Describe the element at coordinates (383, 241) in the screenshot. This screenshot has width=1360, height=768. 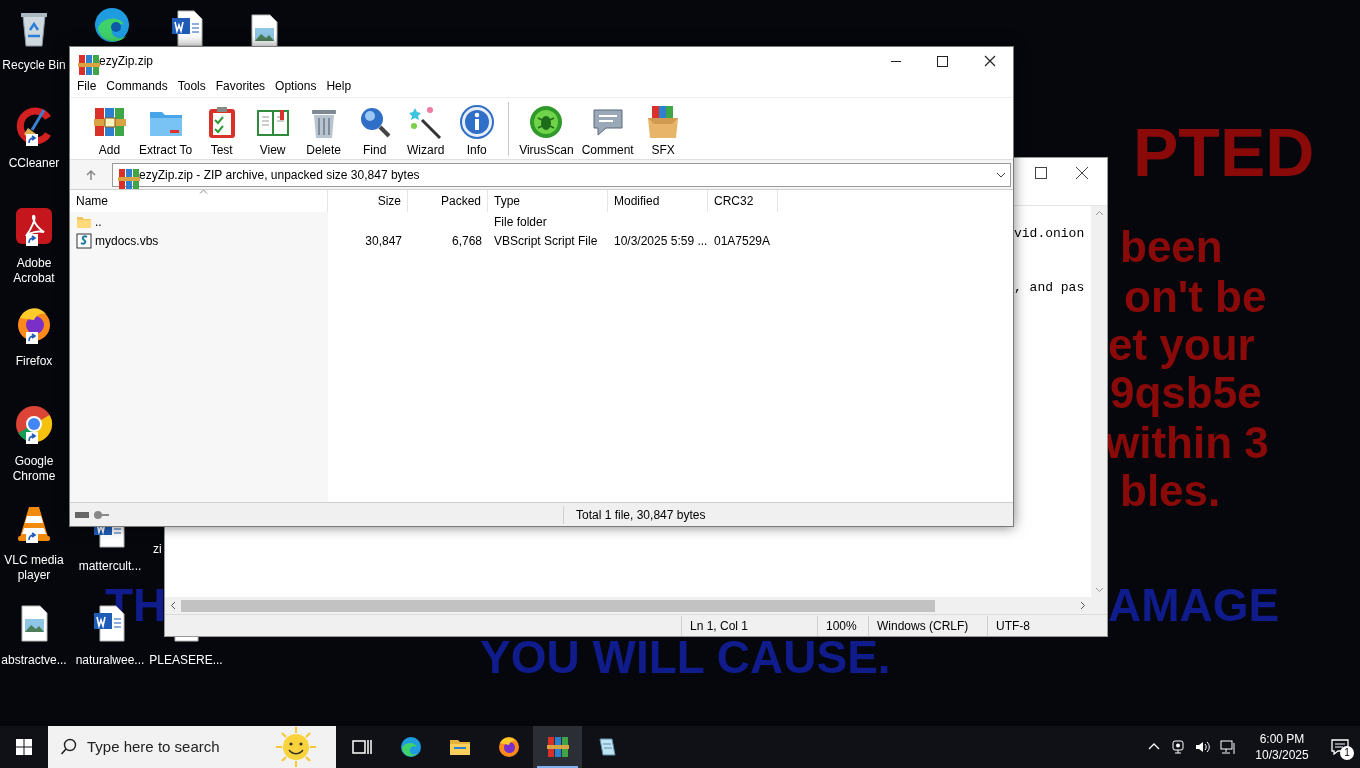
I see `table-cell-text: 30,847` at that location.